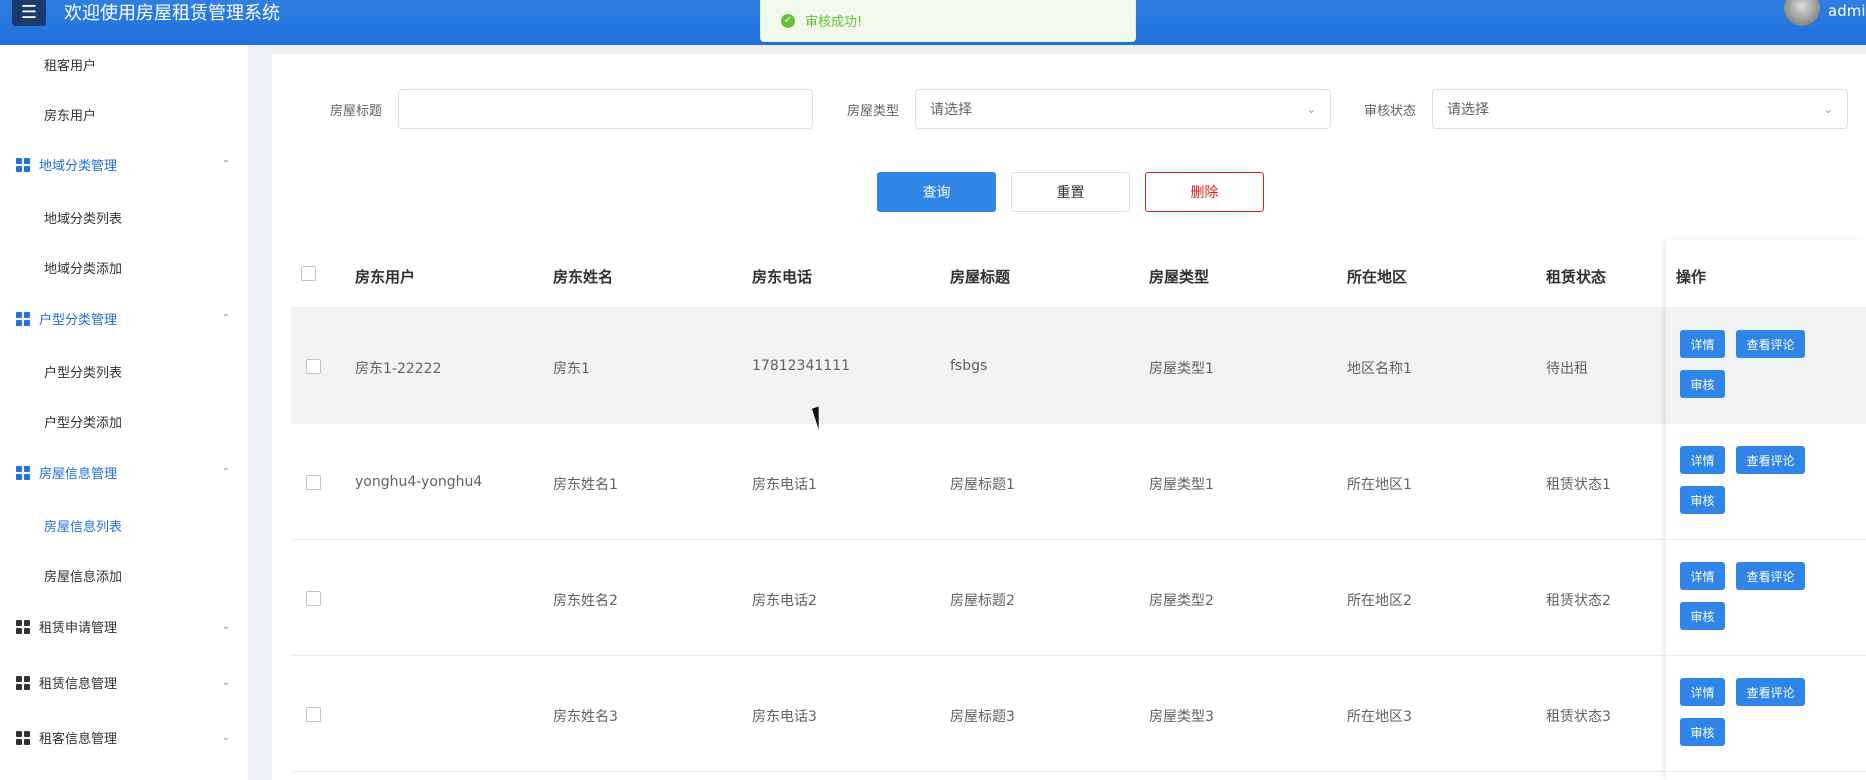 The height and width of the screenshot is (780, 1866). Describe the element at coordinates (83, 525) in the screenshot. I see `sidebar-item-house-list: 房屋信息列表` at that location.